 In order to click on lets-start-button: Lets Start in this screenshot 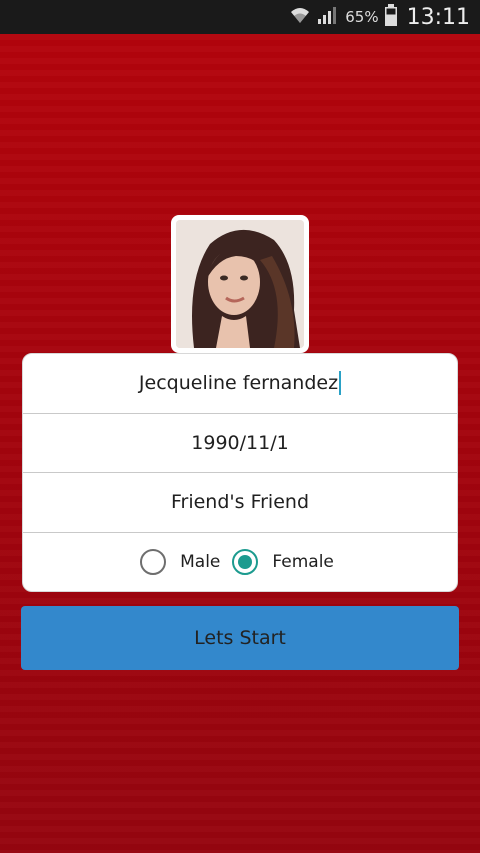, I will do `click(240, 638)`.